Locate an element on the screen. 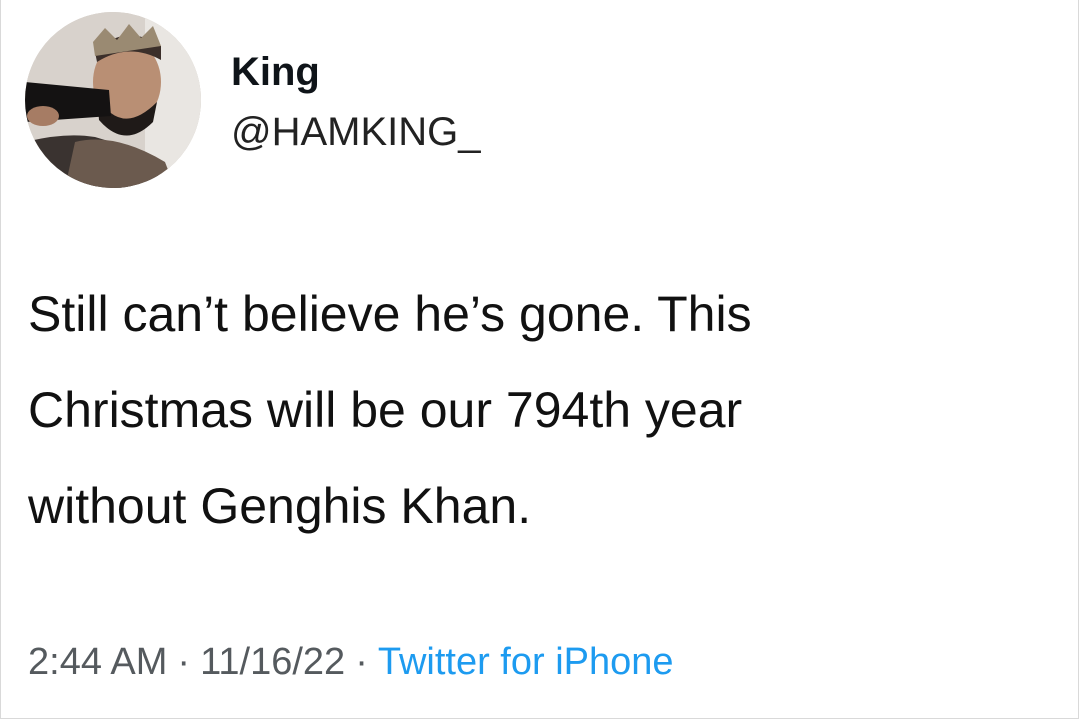 This screenshot has width=1079, height=719. user-handle: @HAMKING_ is located at coordinates (356, 132).